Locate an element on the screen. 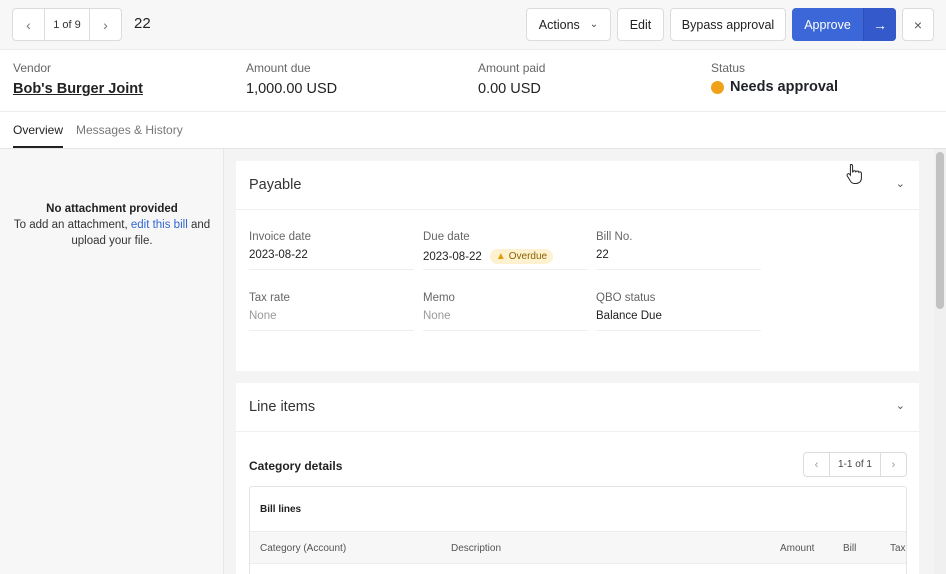 The width and height of the screenshot is (946, 574). overdue-badge-label: Overdue is located at coordinates (528, 256).